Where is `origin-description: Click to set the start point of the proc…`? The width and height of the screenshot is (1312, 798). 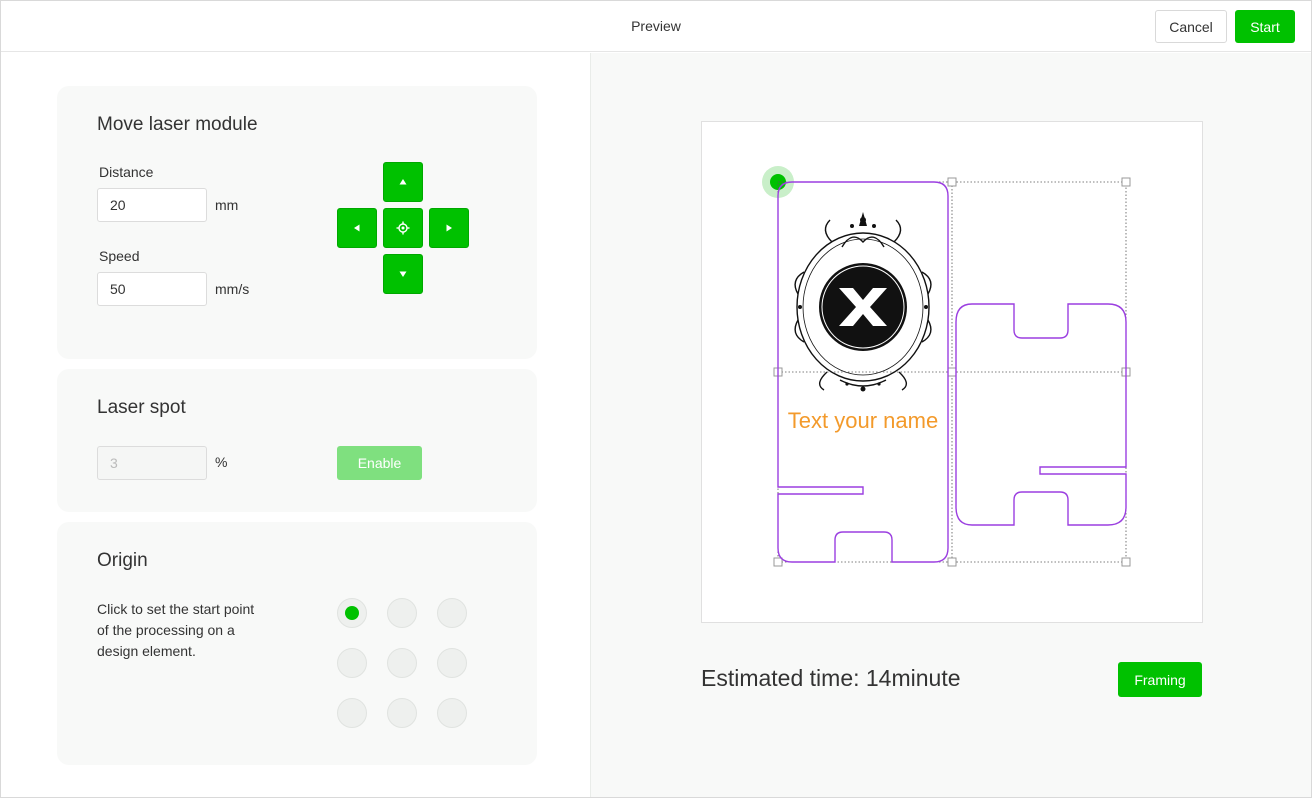
origin-description: Click to set the start point of the proc… is located at coordinates (176, 630).